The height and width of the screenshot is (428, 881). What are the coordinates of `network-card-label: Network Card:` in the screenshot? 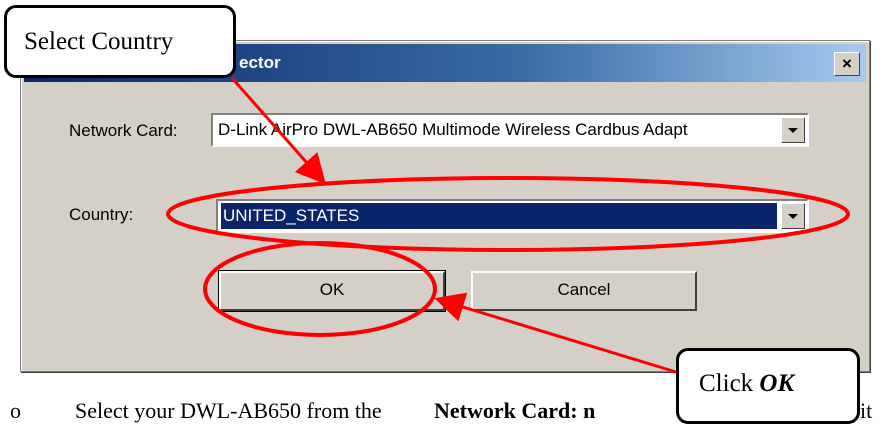 It's located at (123, 130).